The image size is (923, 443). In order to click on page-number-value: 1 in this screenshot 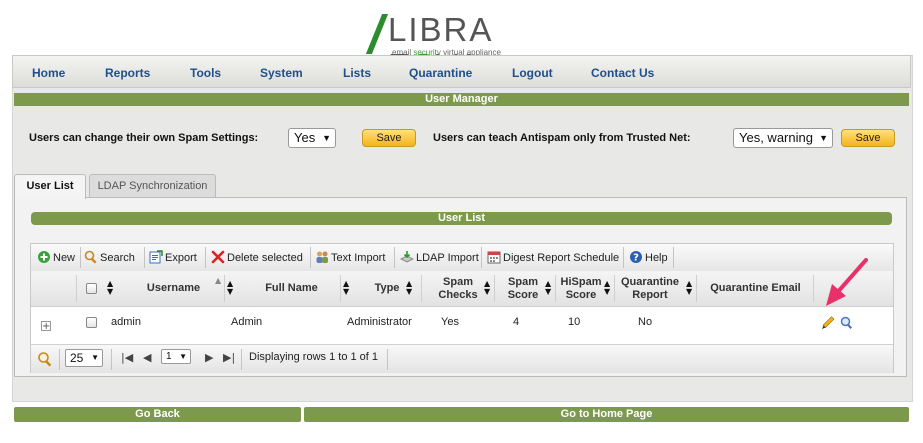, I will do `click(169, 356)`.